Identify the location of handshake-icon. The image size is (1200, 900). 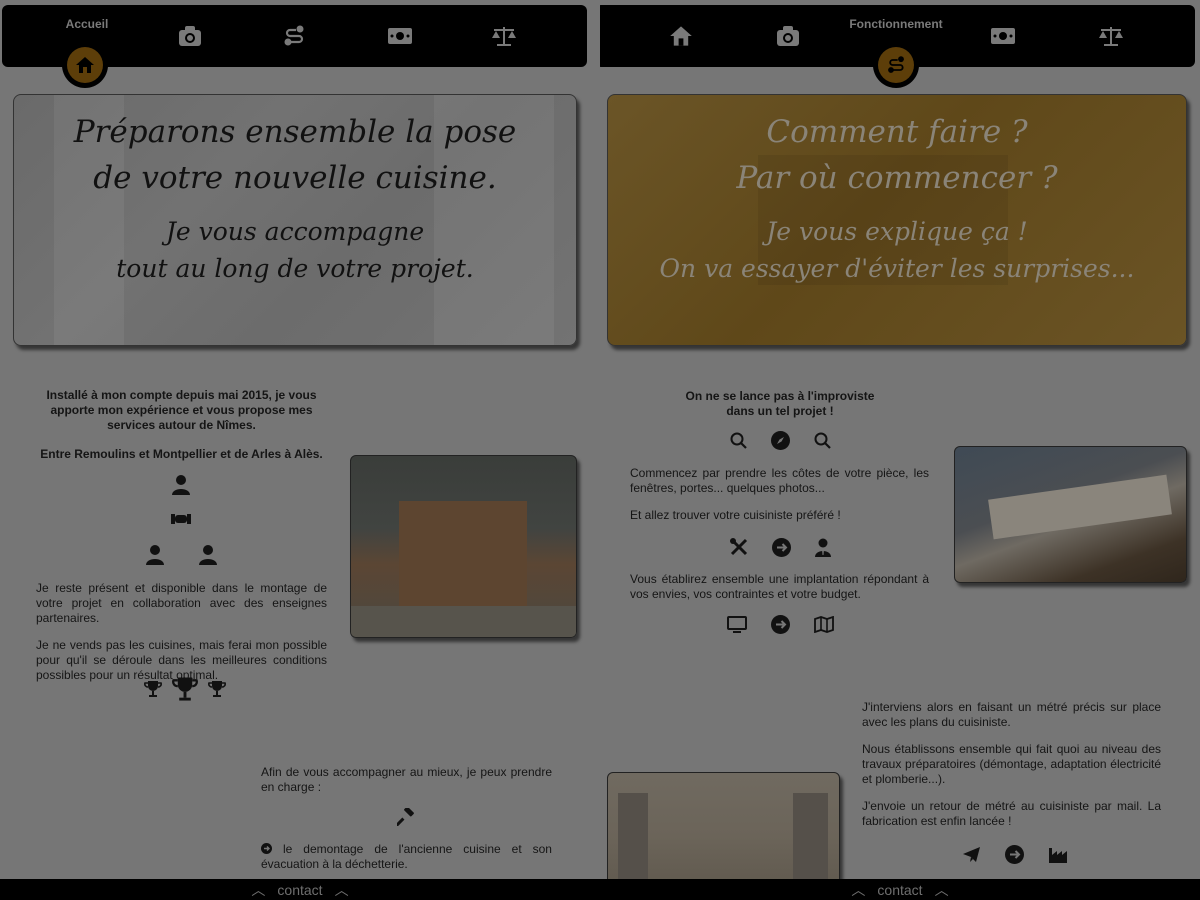
(181, 519).